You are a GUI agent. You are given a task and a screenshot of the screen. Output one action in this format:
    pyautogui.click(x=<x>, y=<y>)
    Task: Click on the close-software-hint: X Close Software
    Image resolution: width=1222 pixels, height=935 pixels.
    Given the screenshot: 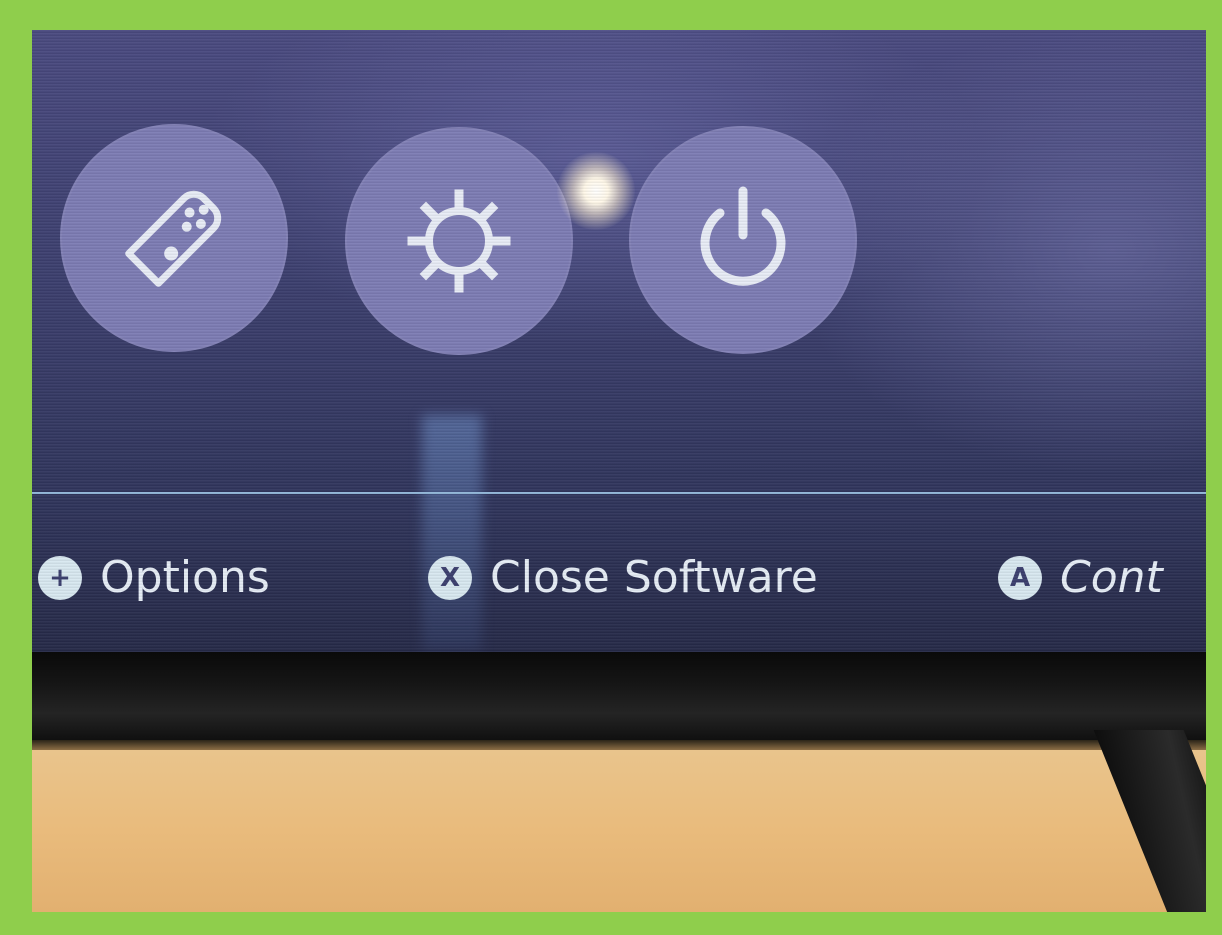 What is the action you would take?
    pyautogui.click(x=623, y=577)
    